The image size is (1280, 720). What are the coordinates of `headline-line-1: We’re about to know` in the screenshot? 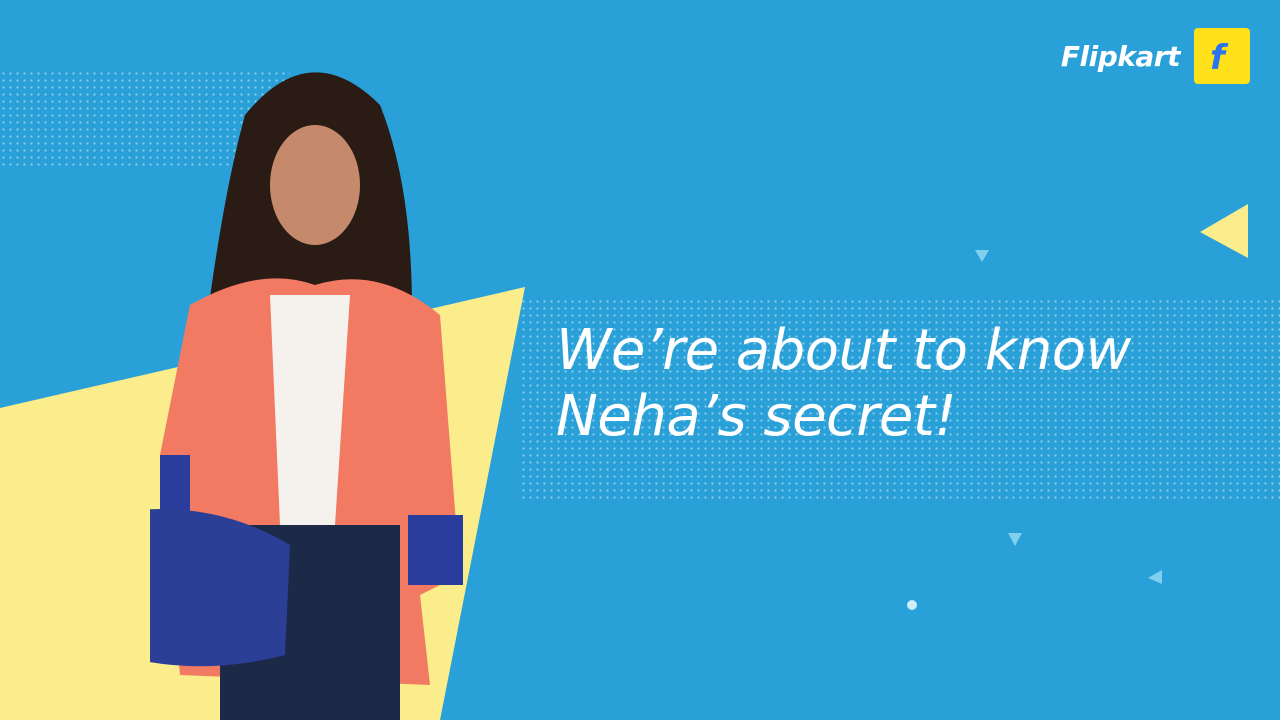 It's located at (843, 350).